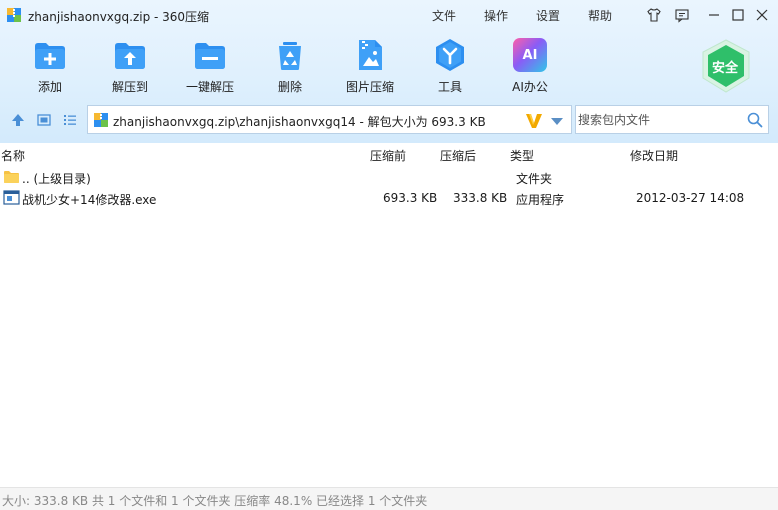 This screenshot has height=510, width=778. I want to click on column-after-size: 压缩后, so click(458, 155).